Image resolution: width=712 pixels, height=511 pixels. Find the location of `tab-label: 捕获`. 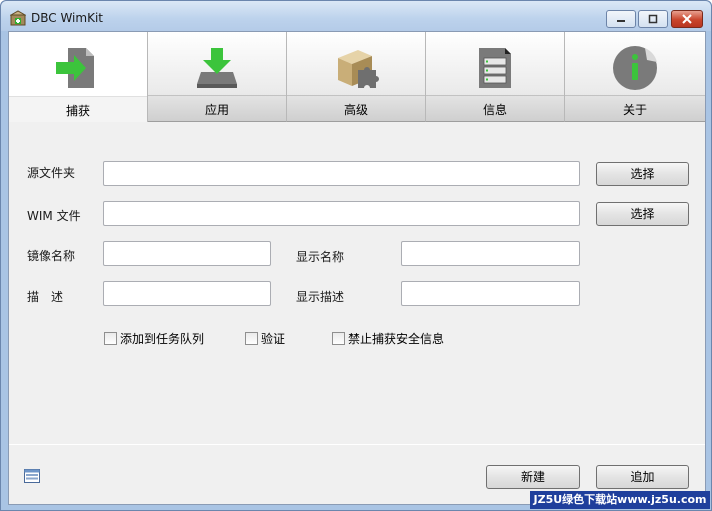

tab-label: 捕获 is located at coordinates (77, 111).